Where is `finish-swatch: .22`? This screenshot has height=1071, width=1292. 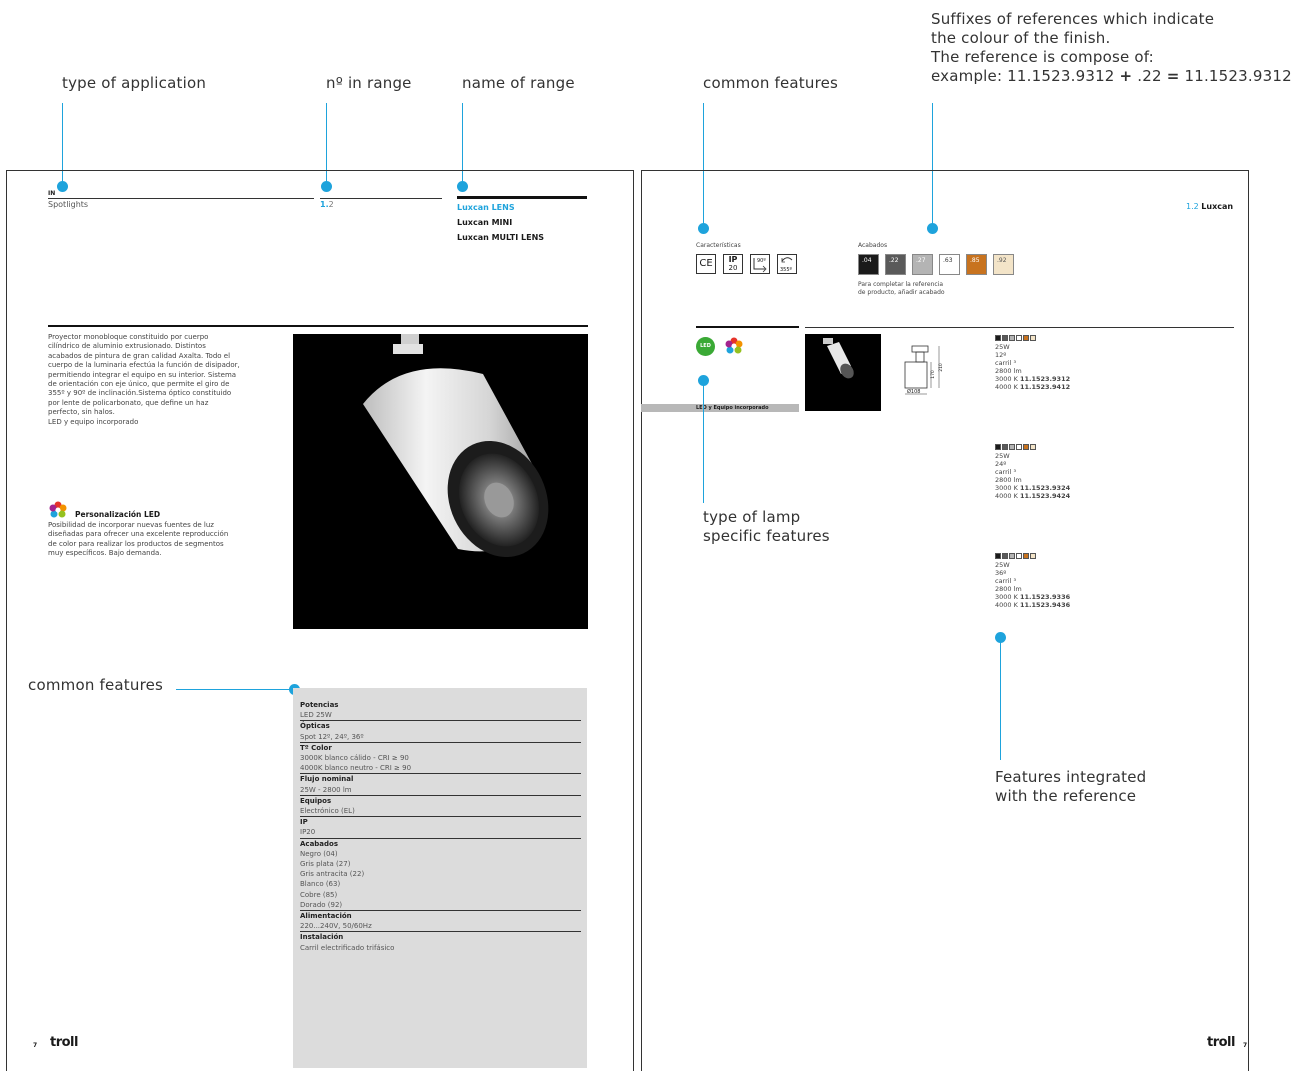 finish-swatch: .22 is located at coordinates (895, 264).